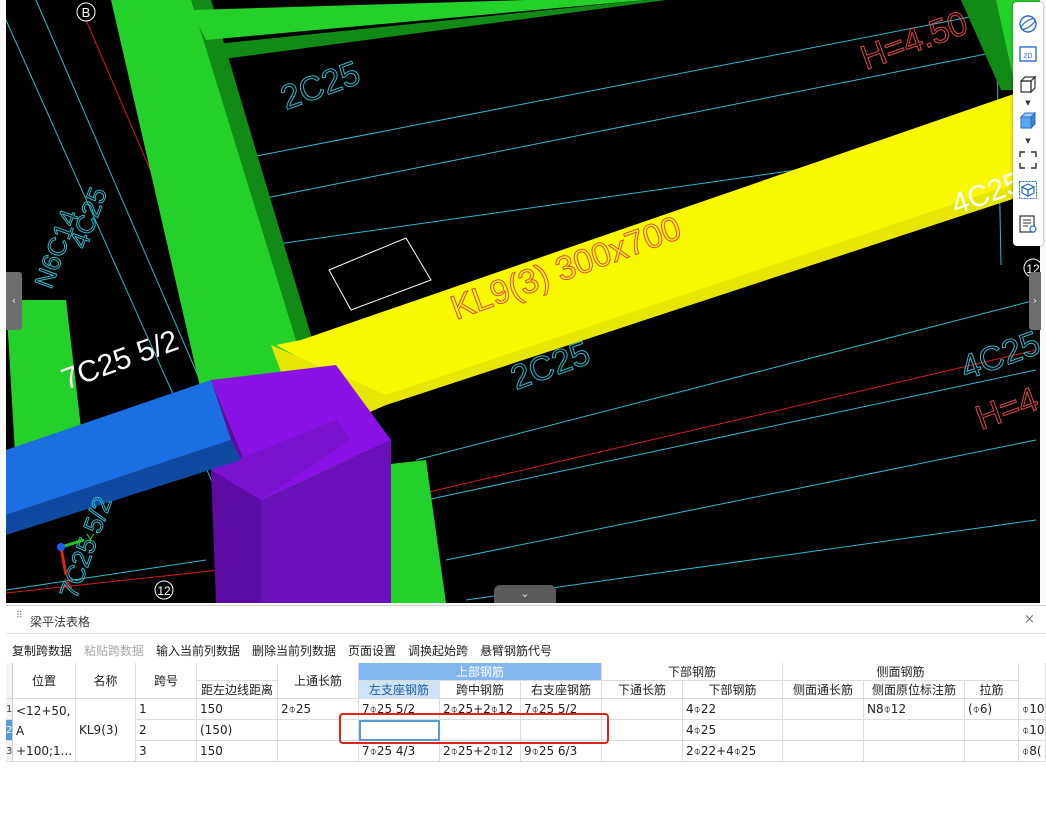  I want to click on header-top-through: 上通长筋, so click(318, 681).